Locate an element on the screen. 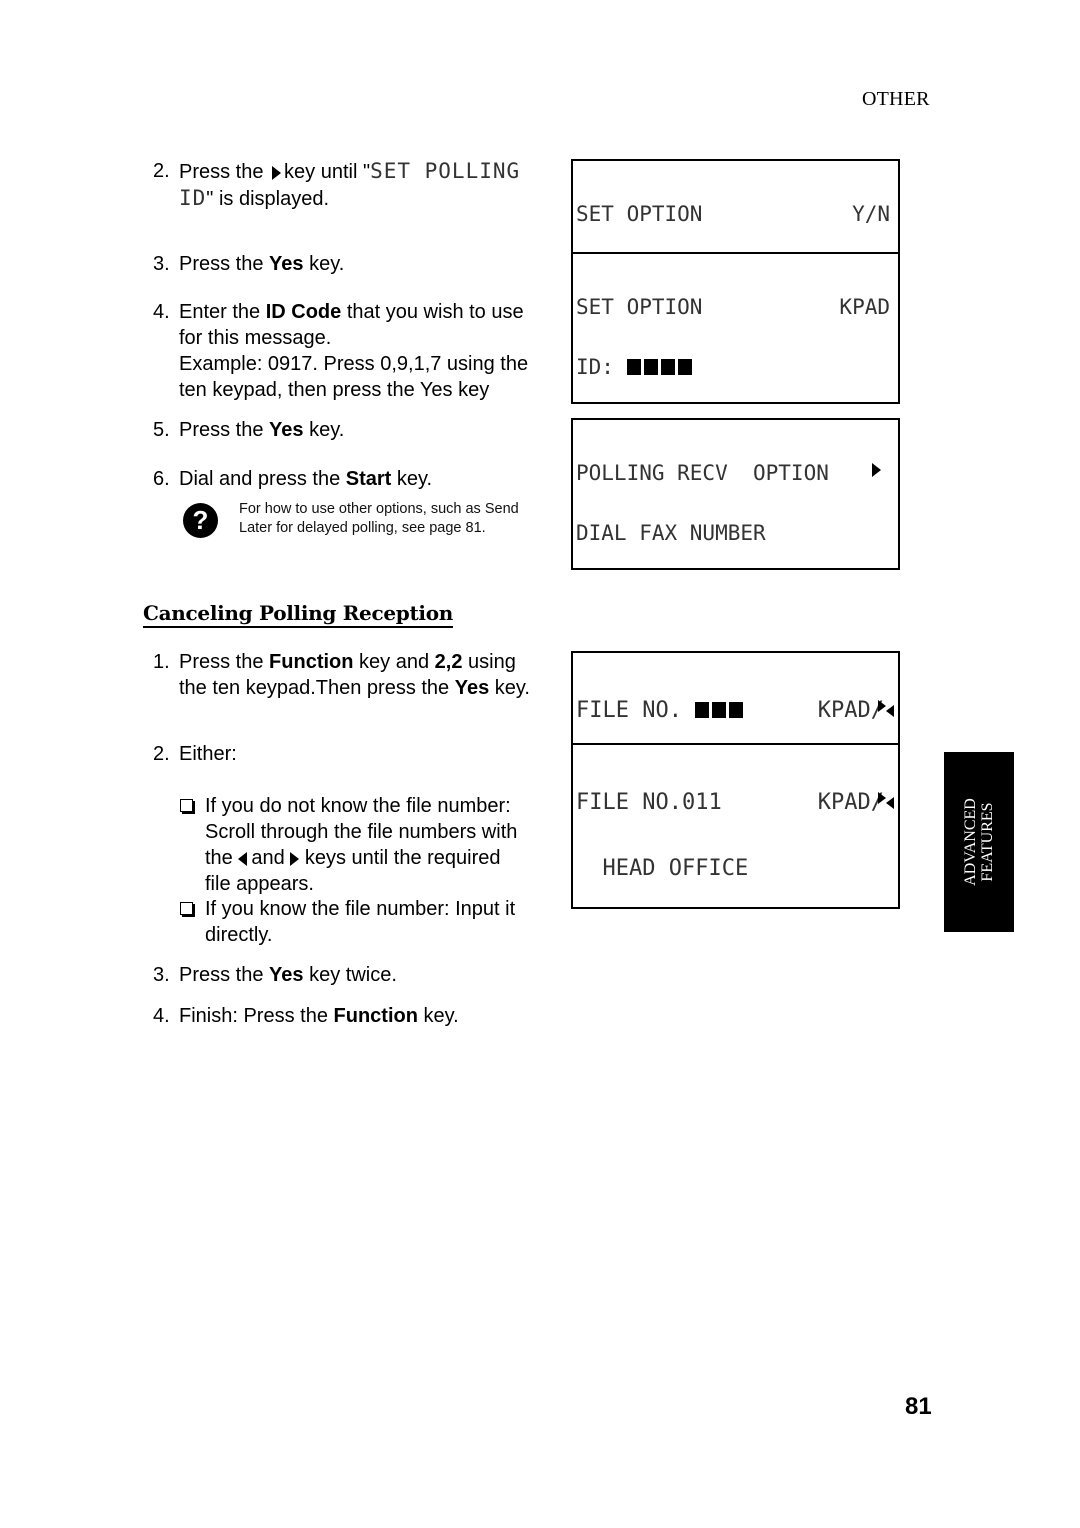  lcd-line: FILE NO. is located at coordinates (629, 710).